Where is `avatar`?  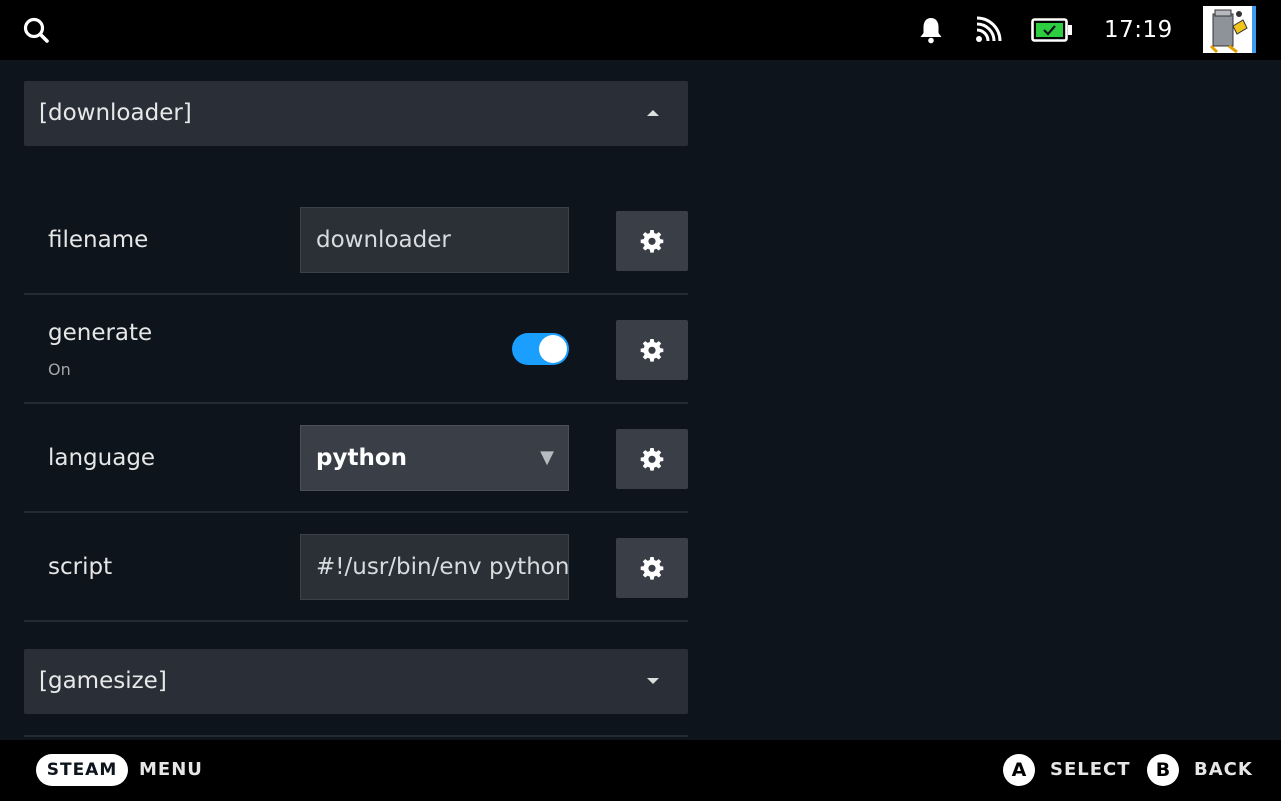 avatar is located at coordinates (1229, 30).